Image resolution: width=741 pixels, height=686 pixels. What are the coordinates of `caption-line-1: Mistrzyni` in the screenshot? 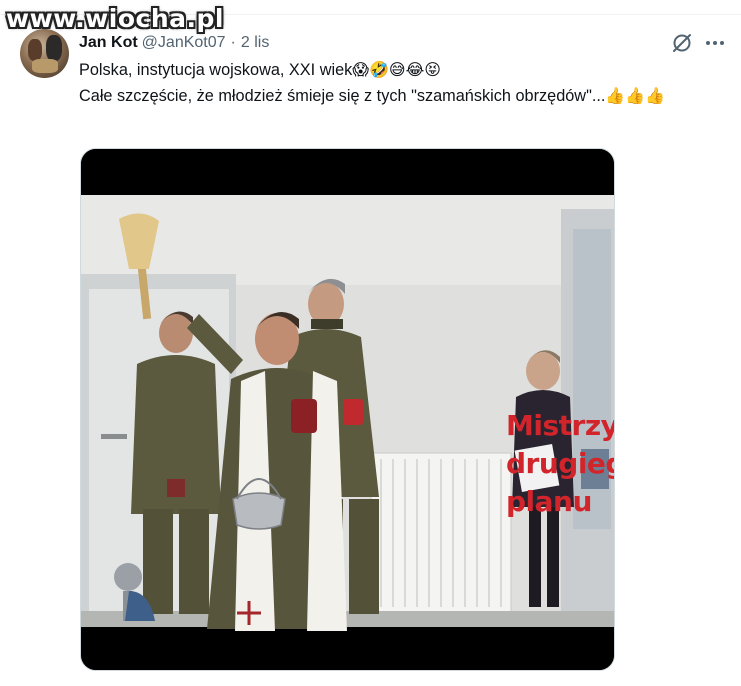 It's located at (560, 425).